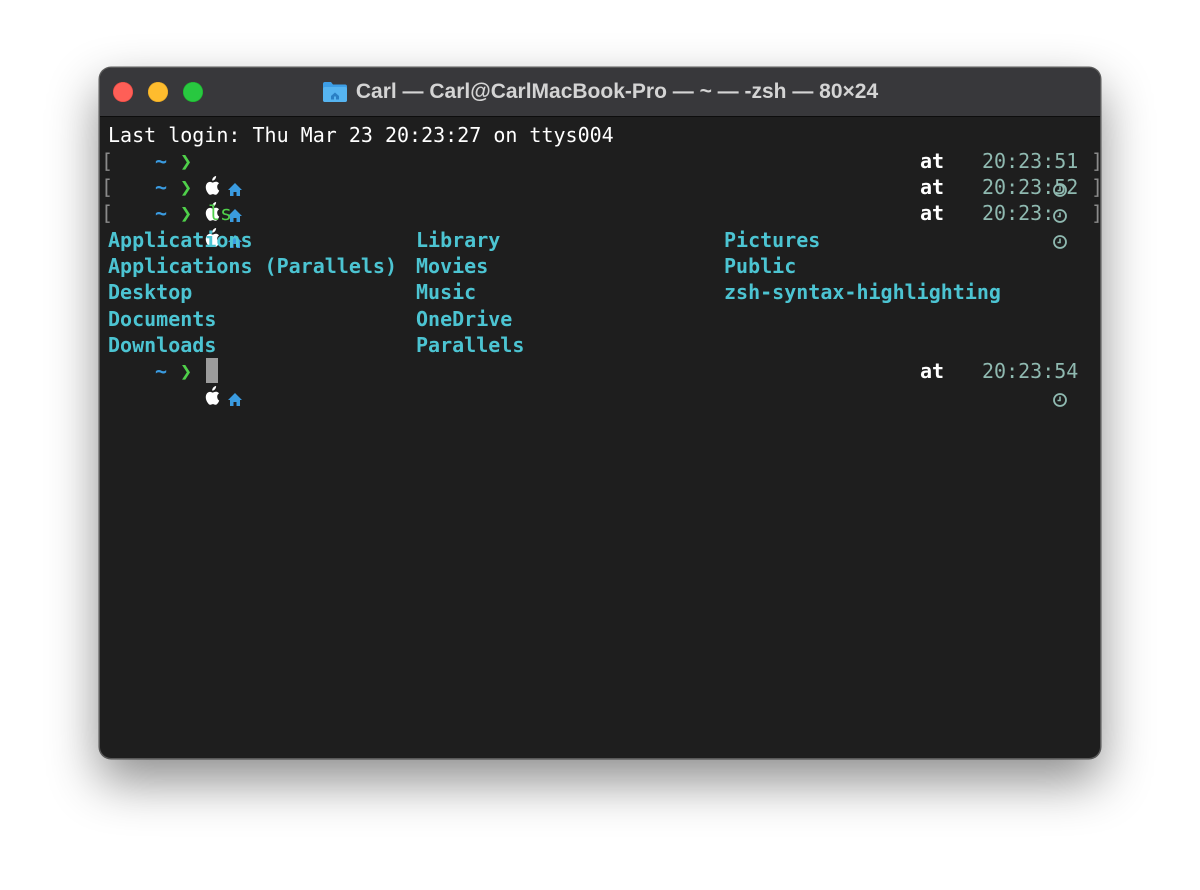 This screenshot has height=890, width=1200. I want to click on prompt-time: 20:23:52, so click(1030, 187).